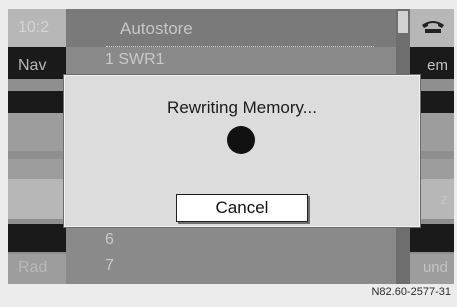  I want to click on divider, so click(240, 46).